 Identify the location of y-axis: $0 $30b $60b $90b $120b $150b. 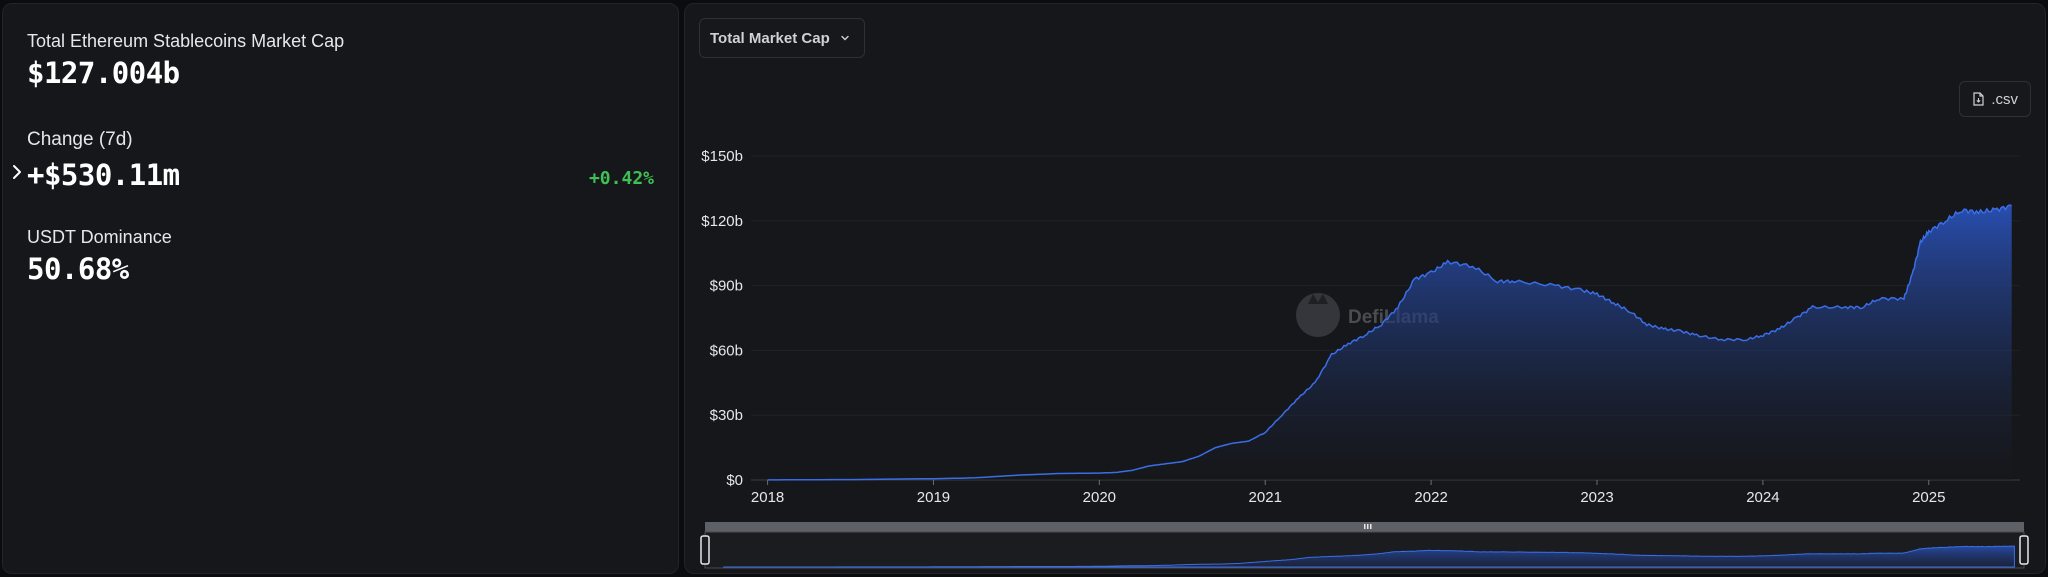
(722, 318).